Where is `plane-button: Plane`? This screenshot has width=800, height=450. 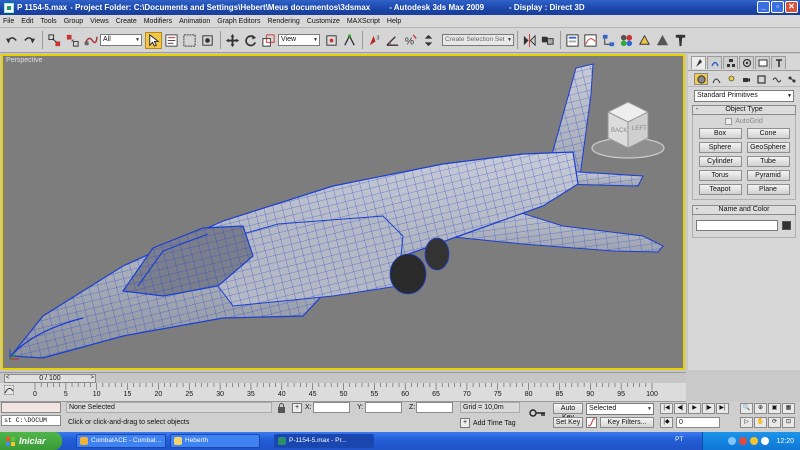 plane-button: Plane is located at coordinates (768, 189).